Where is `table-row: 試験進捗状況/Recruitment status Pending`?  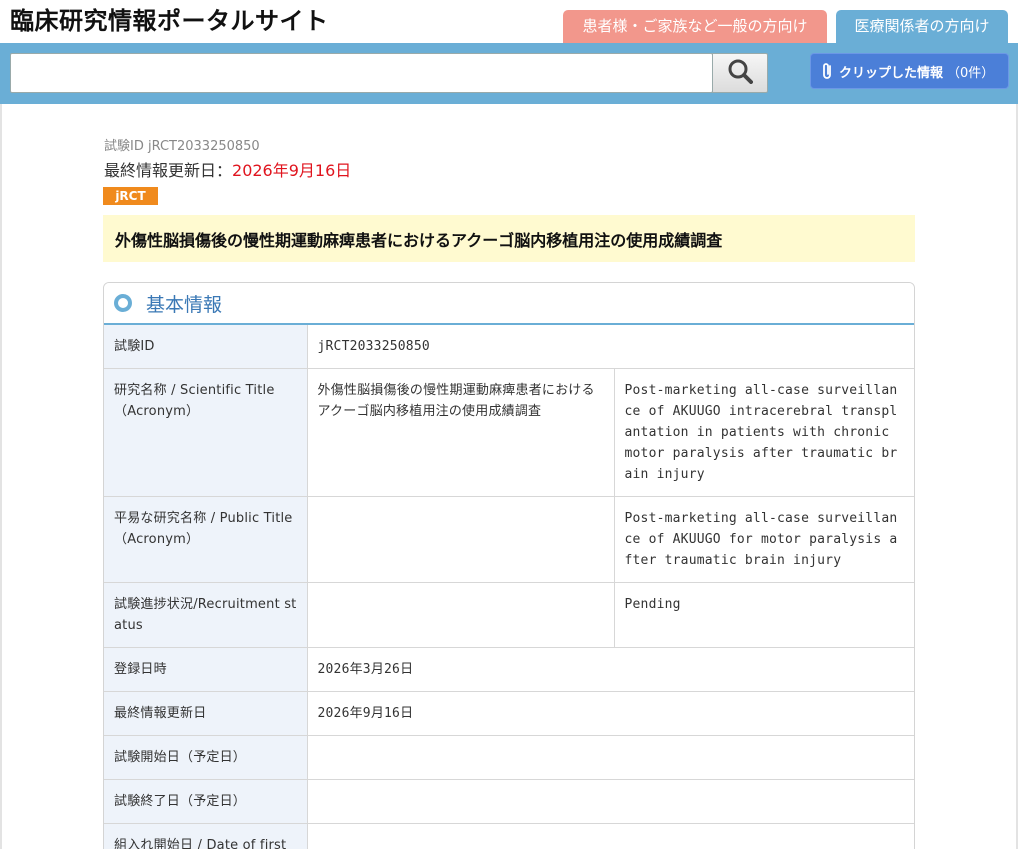 table-row: 試験進捗状況/Recruitment status Pending is located at coordinates (509, 615).